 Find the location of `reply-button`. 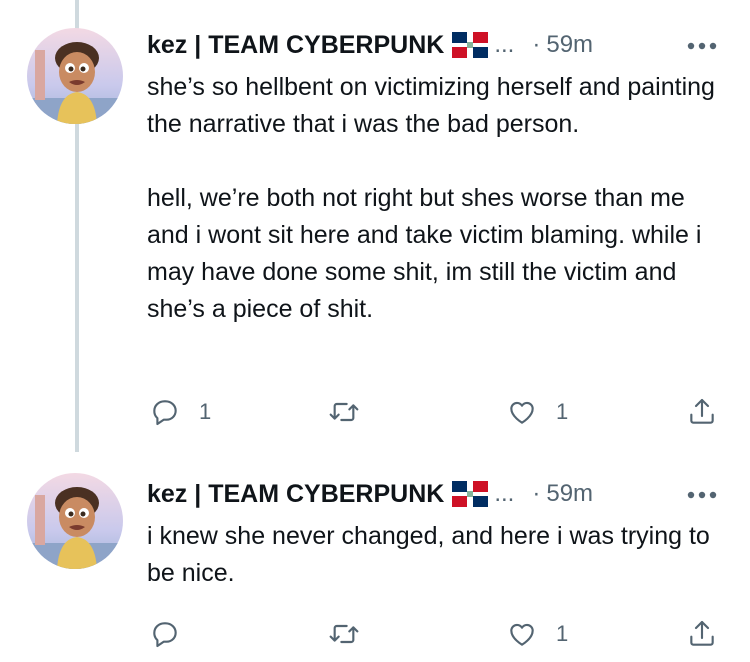

reply-button is located at coordinates (174, 634).